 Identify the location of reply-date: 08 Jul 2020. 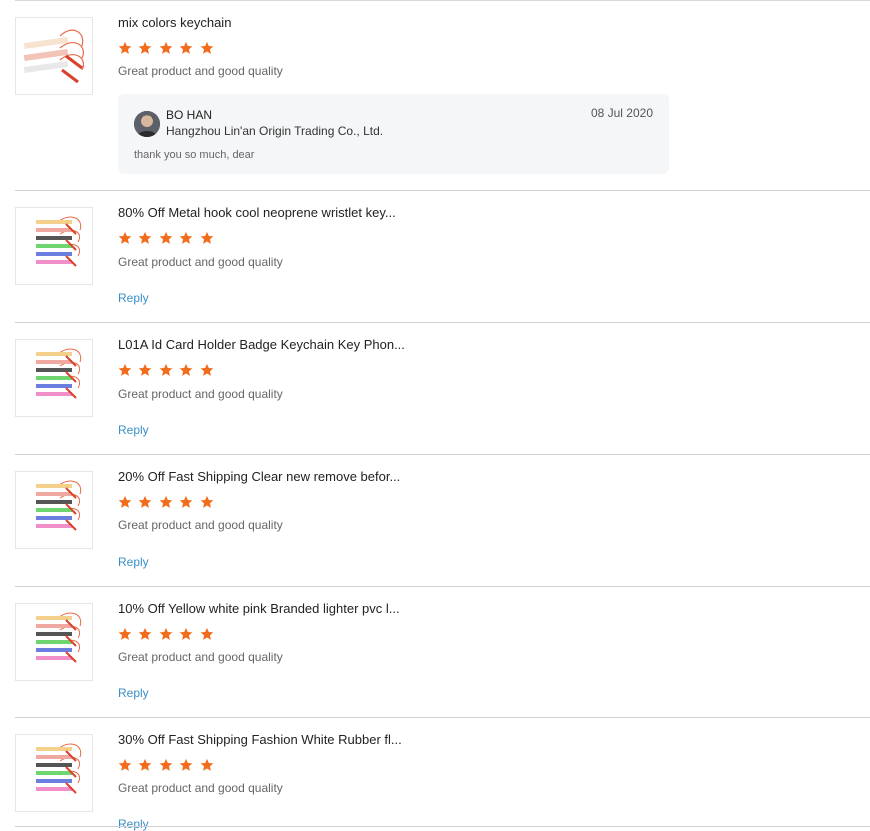
(621, 113).